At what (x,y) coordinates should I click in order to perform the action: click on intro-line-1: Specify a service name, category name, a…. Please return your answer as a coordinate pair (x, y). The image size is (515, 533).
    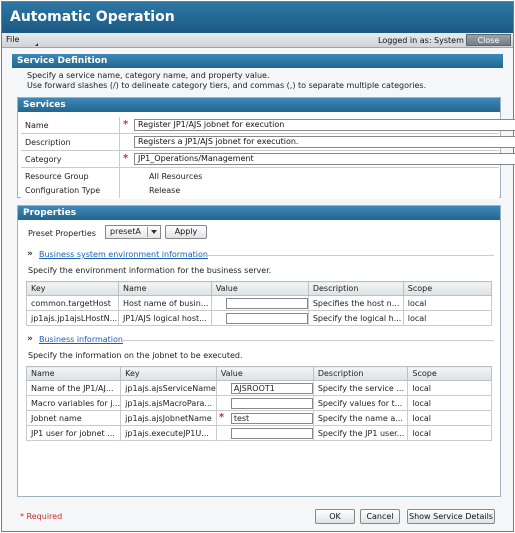
    Looking at the image, I should click on (148, 75).